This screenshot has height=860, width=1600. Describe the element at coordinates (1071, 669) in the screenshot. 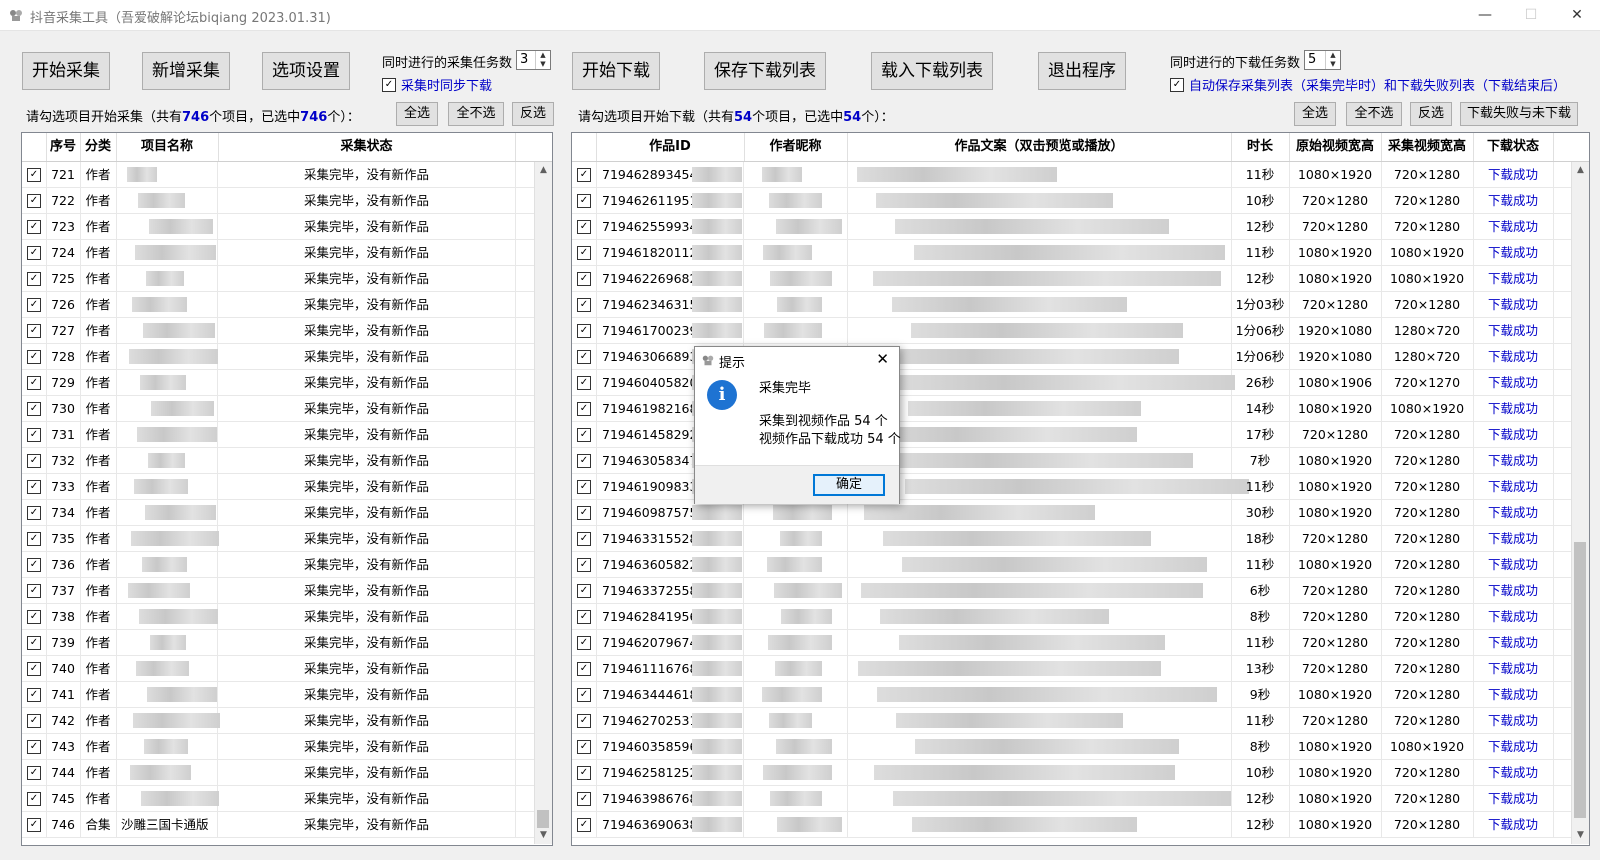

I see `table-row: ✓ 719461116768 13秒 720×1280 720×1280 下载成功` at that location.